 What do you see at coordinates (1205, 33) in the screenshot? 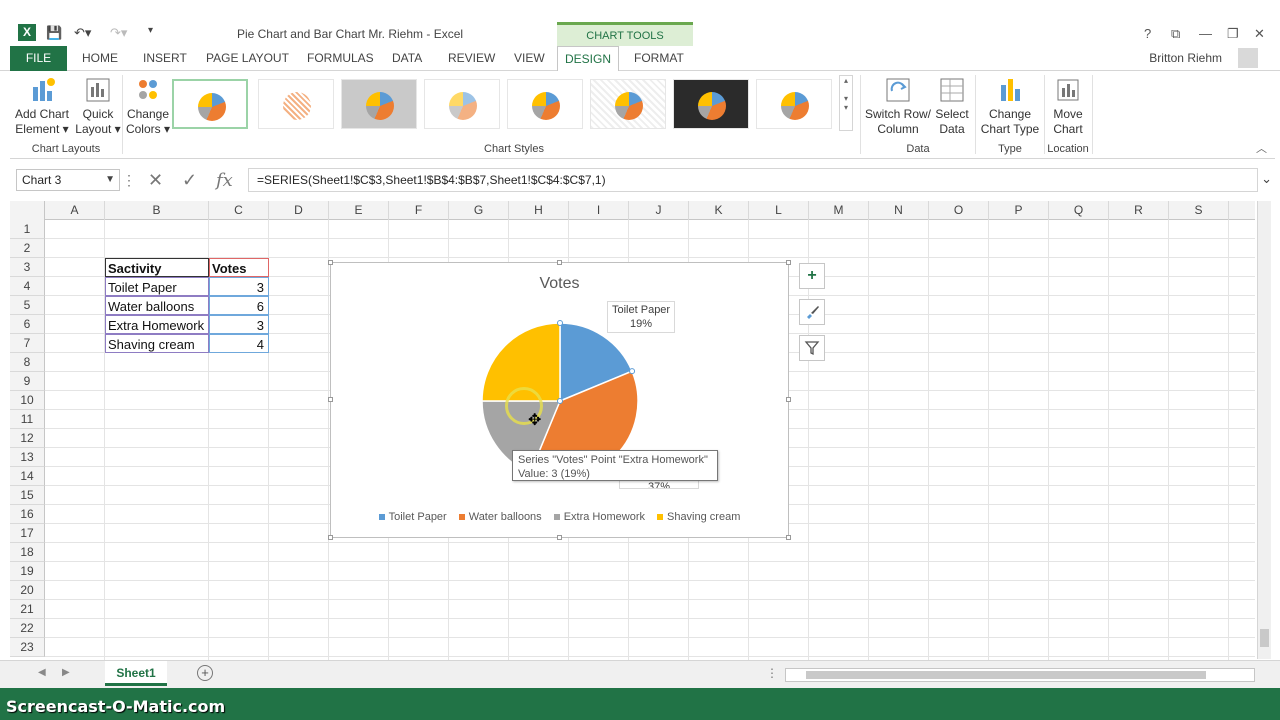
I see `minimize-button: —` at bounding box center [1205, 33].